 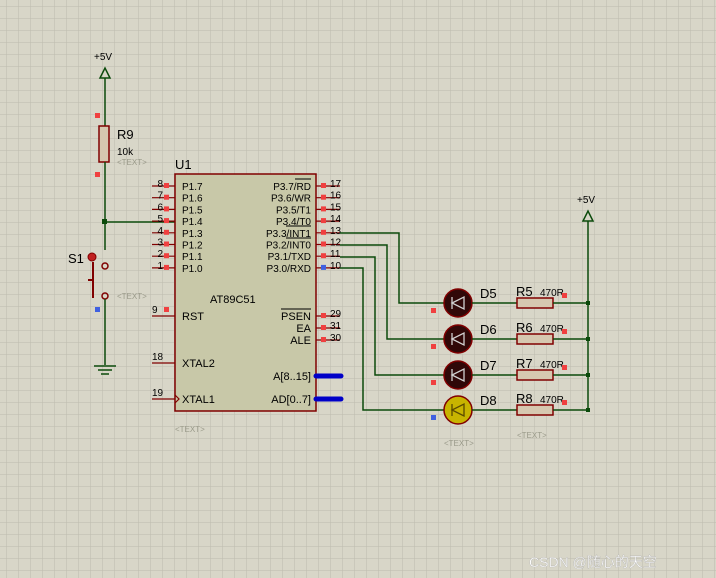 I want to click on resistor-ref: R8, so click(x=524, y=398).